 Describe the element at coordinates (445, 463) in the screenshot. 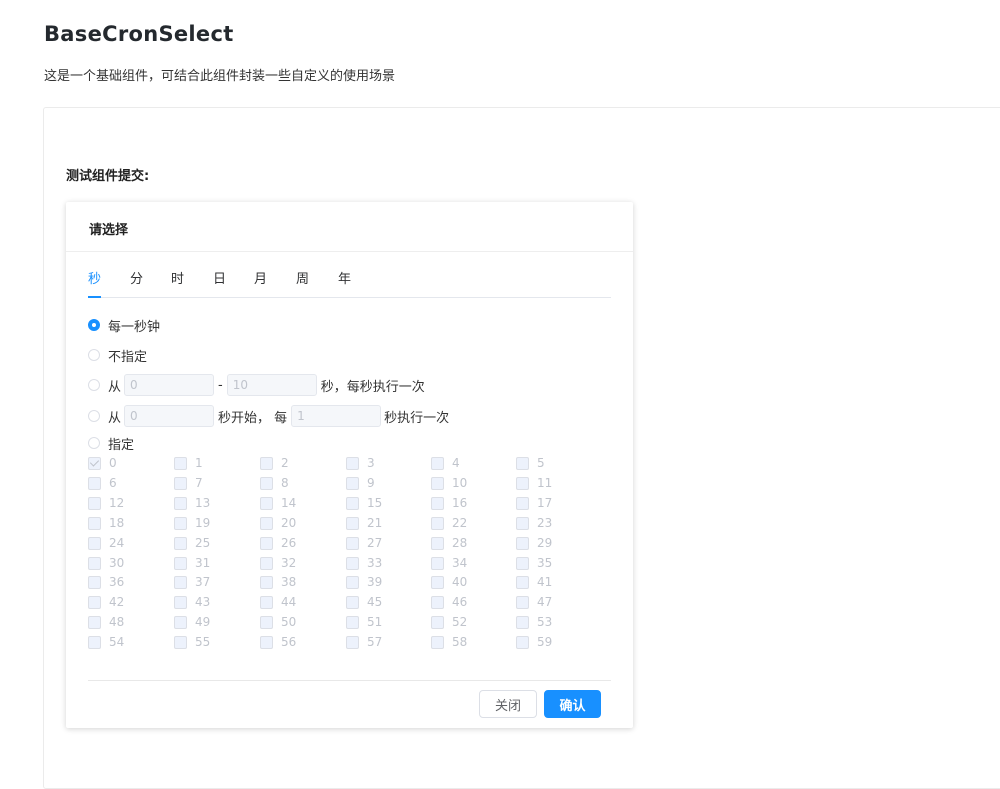

I see `second-checkbox-4: 4` at that location.